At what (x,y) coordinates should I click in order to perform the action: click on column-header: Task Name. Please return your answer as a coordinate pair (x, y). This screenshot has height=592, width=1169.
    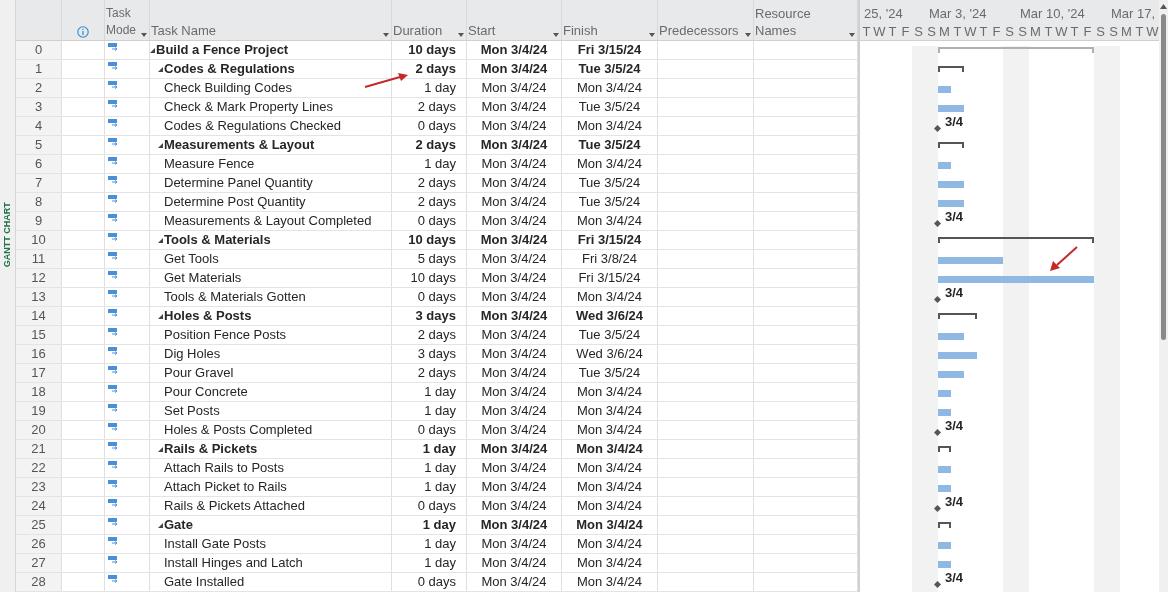
    Looking at the image, I should click on (189, 30).